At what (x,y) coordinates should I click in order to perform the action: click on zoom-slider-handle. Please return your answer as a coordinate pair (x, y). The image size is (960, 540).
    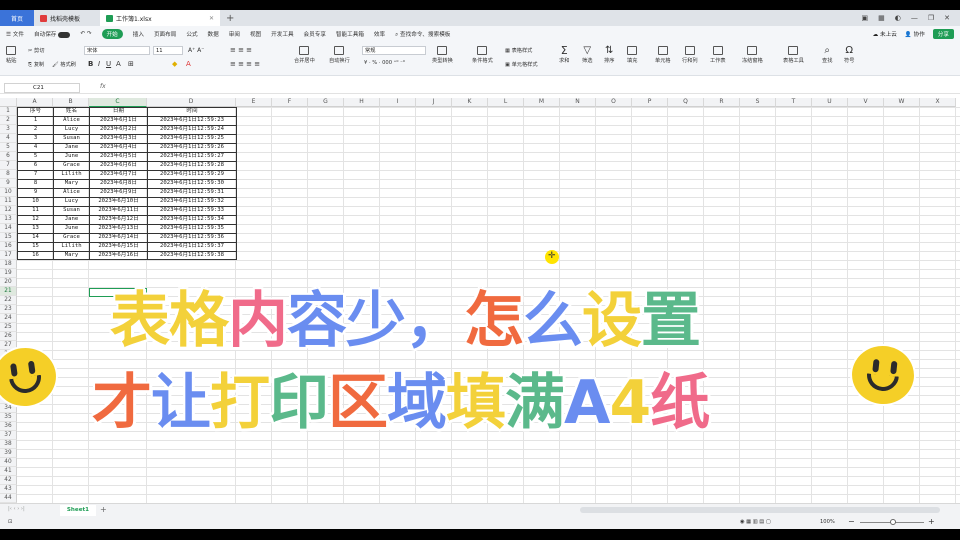
    Looking at the image, I should click on (893, 522).